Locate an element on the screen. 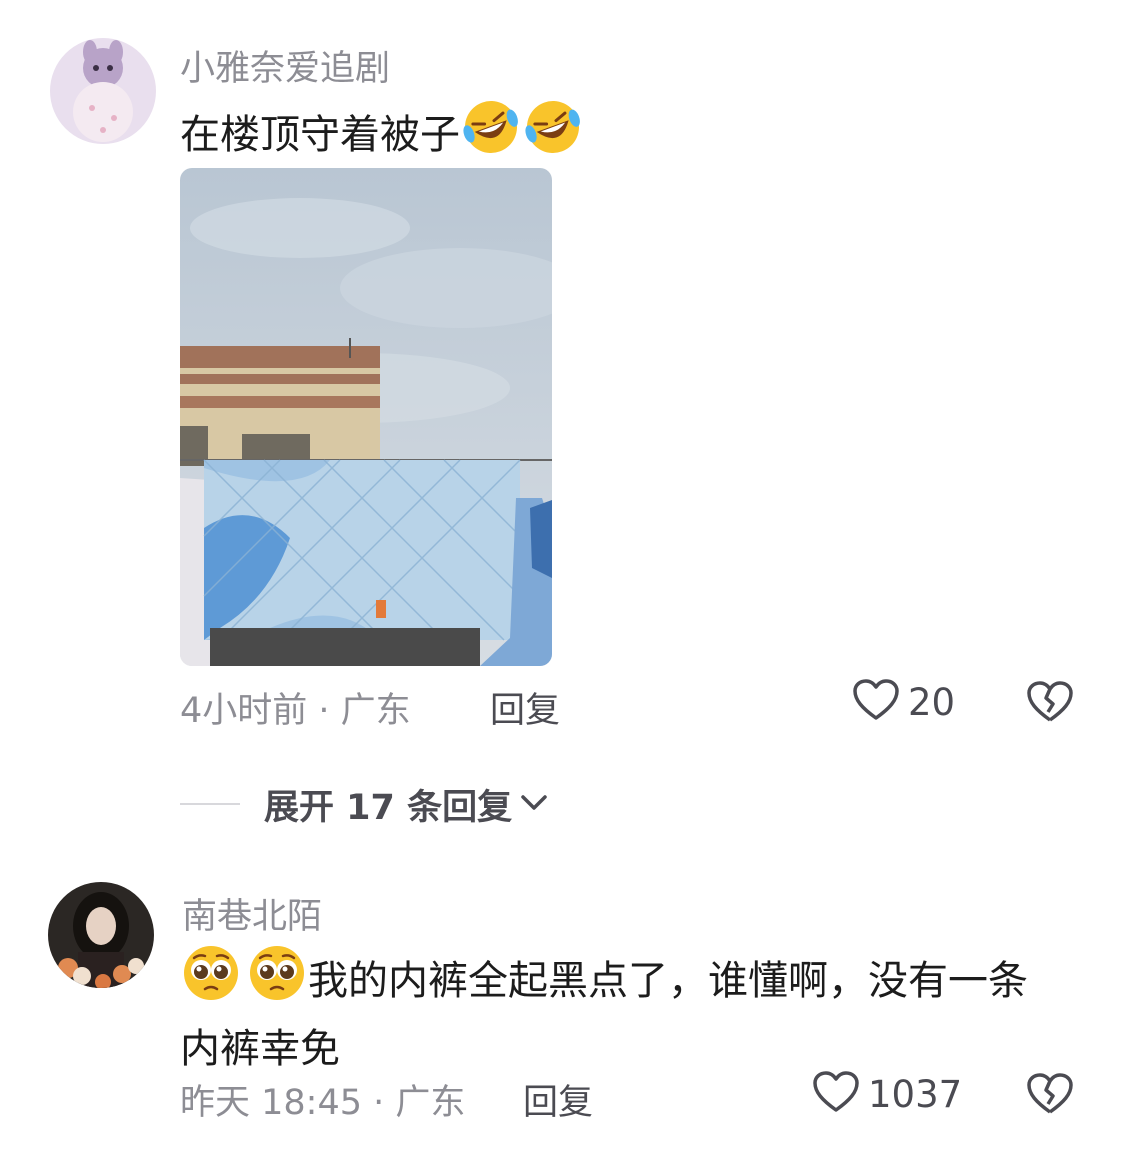  divider-line is located at coordinates (210, 804).